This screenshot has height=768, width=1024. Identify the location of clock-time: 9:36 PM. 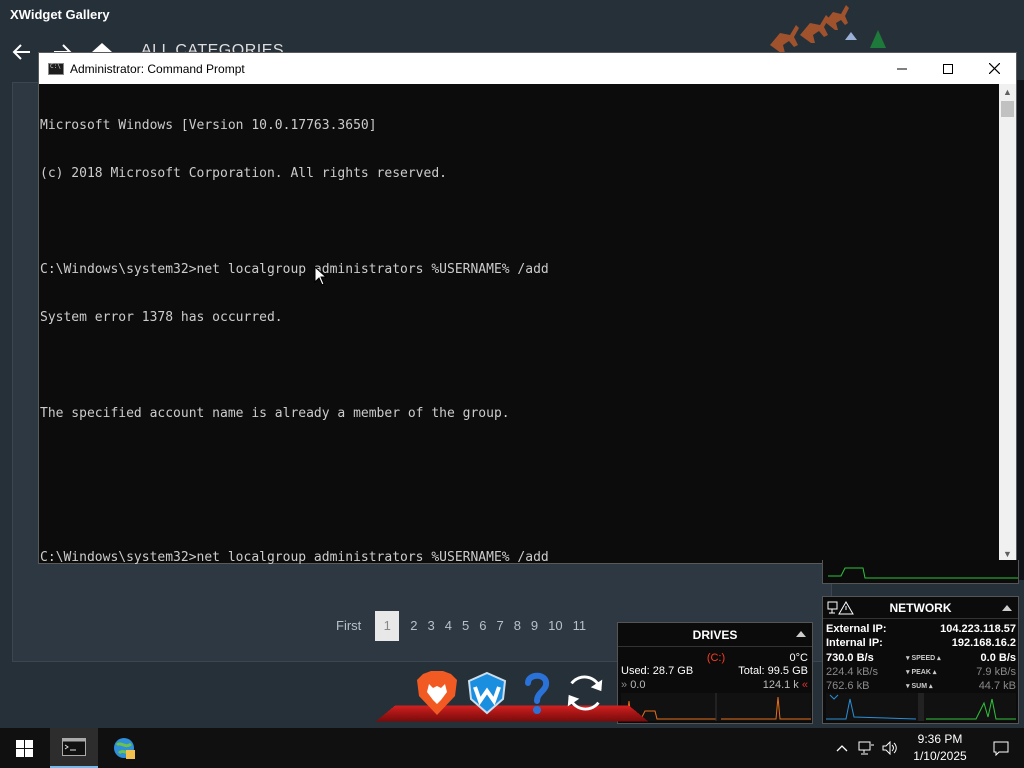
(940, 739).